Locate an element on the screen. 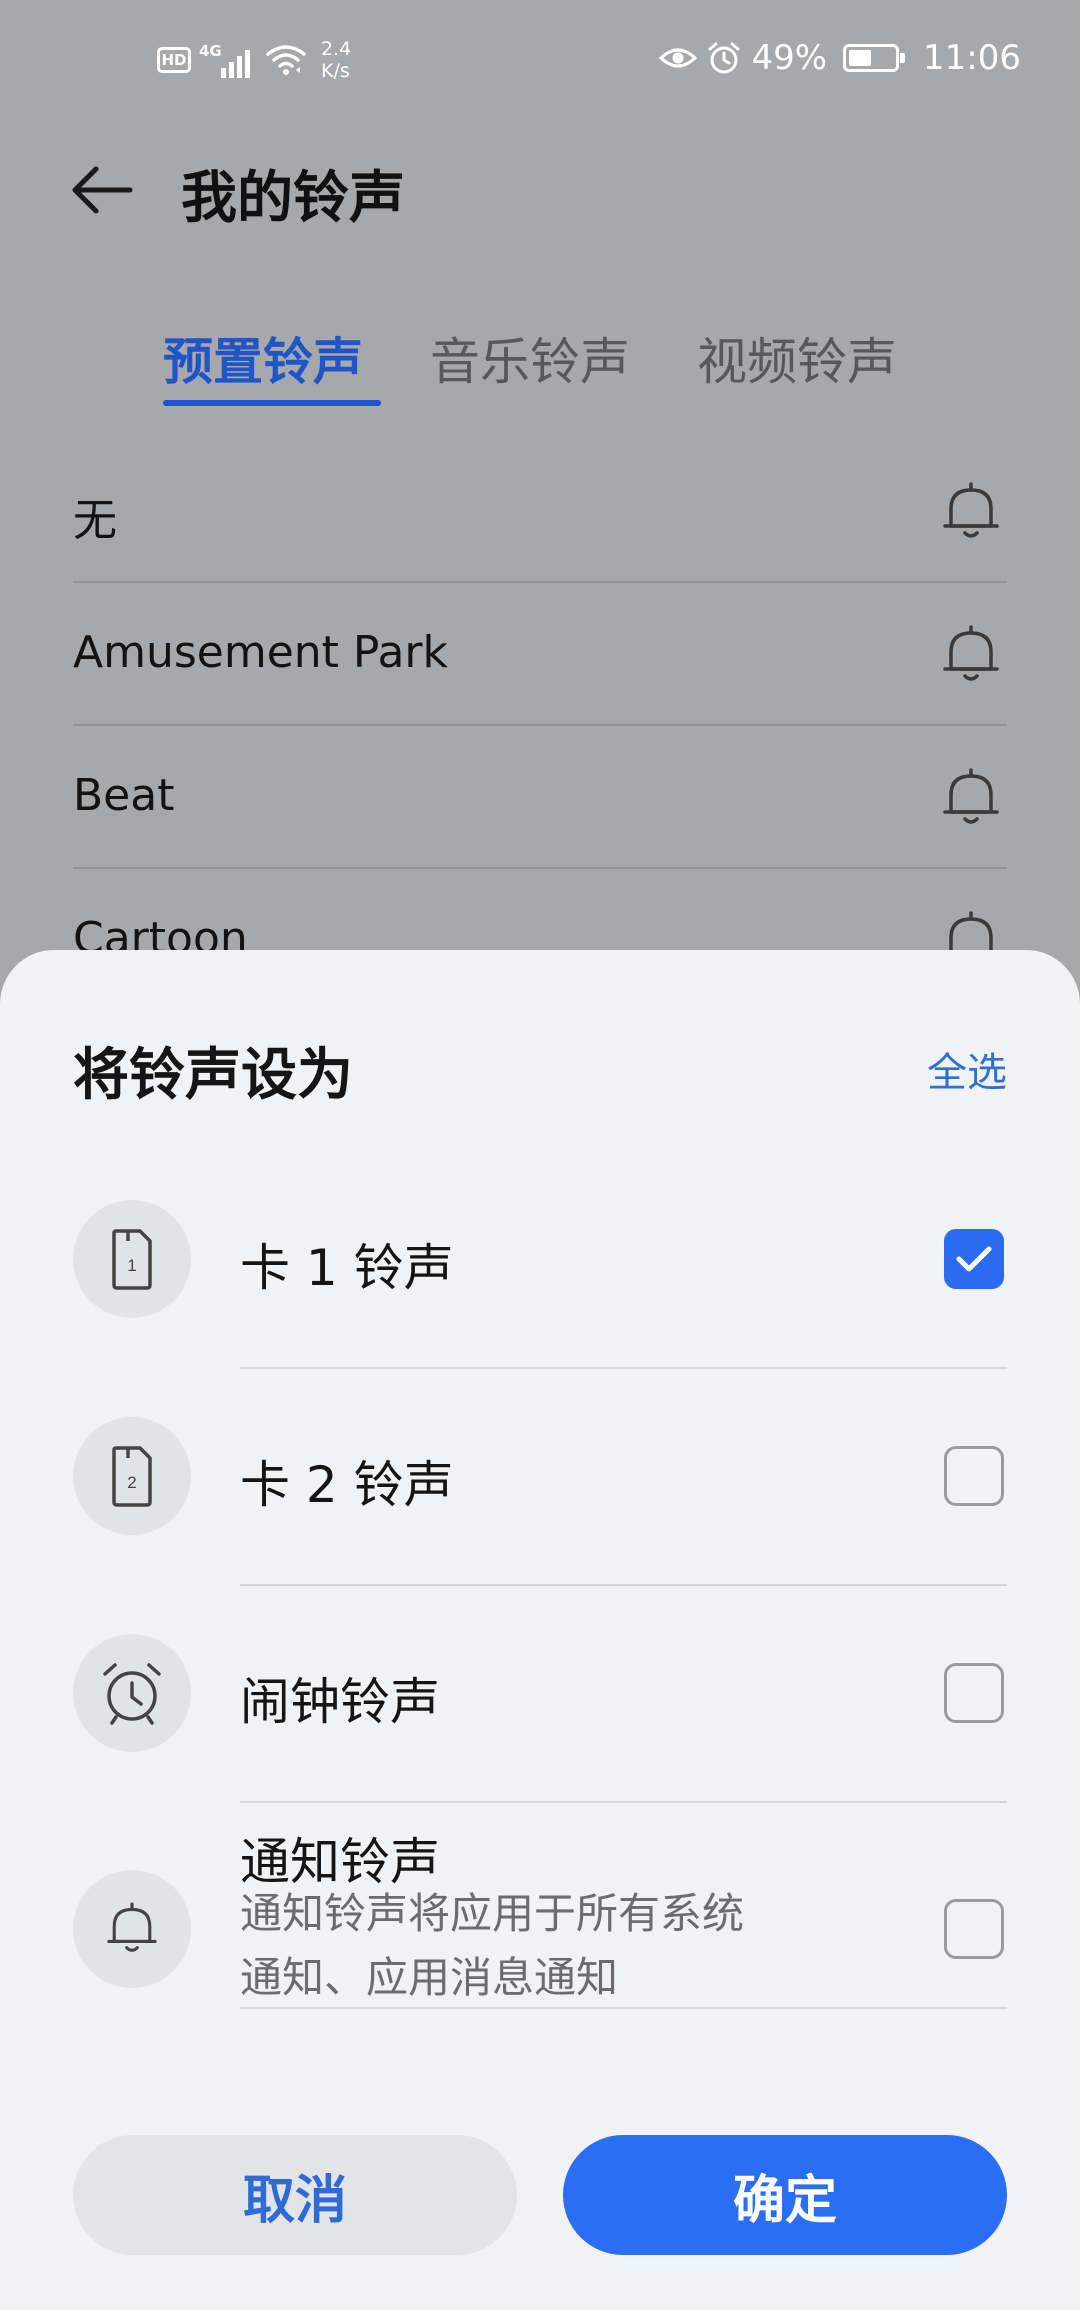  battery-icon is located at coordinates (874, 58).